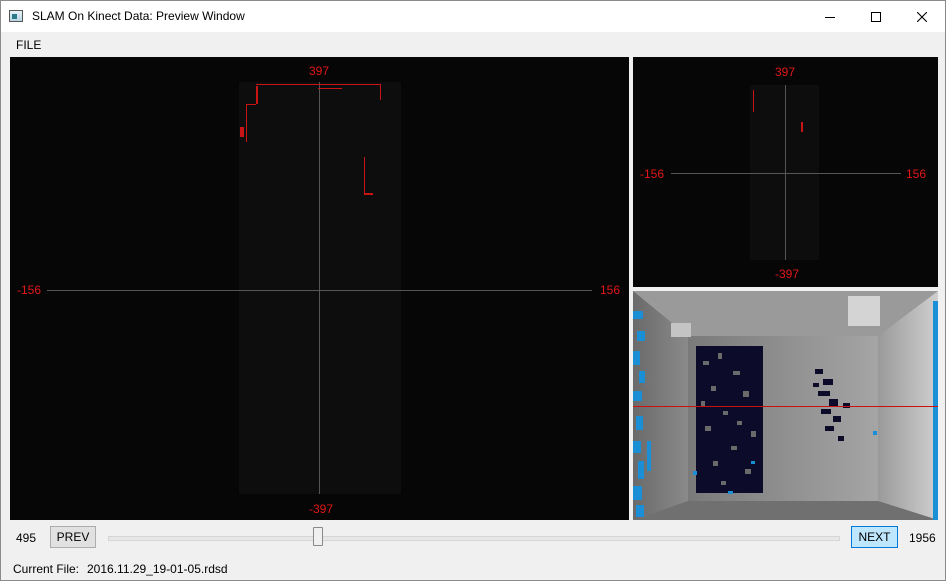 The height and width of the screenshot is (581, 946). Describe the element at coordinates (318, 536) in the screenshot. I see `frame-slider-thumb` at that location.